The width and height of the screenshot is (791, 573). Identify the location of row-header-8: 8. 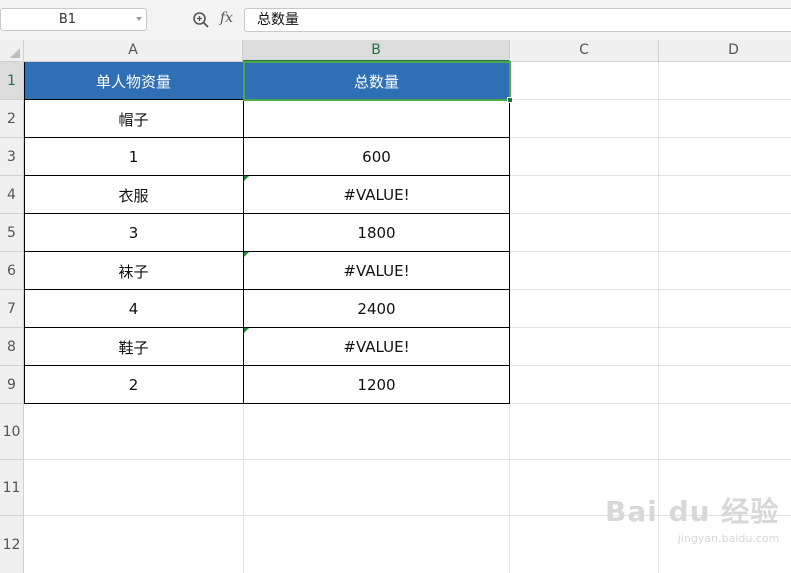
(12, 347).